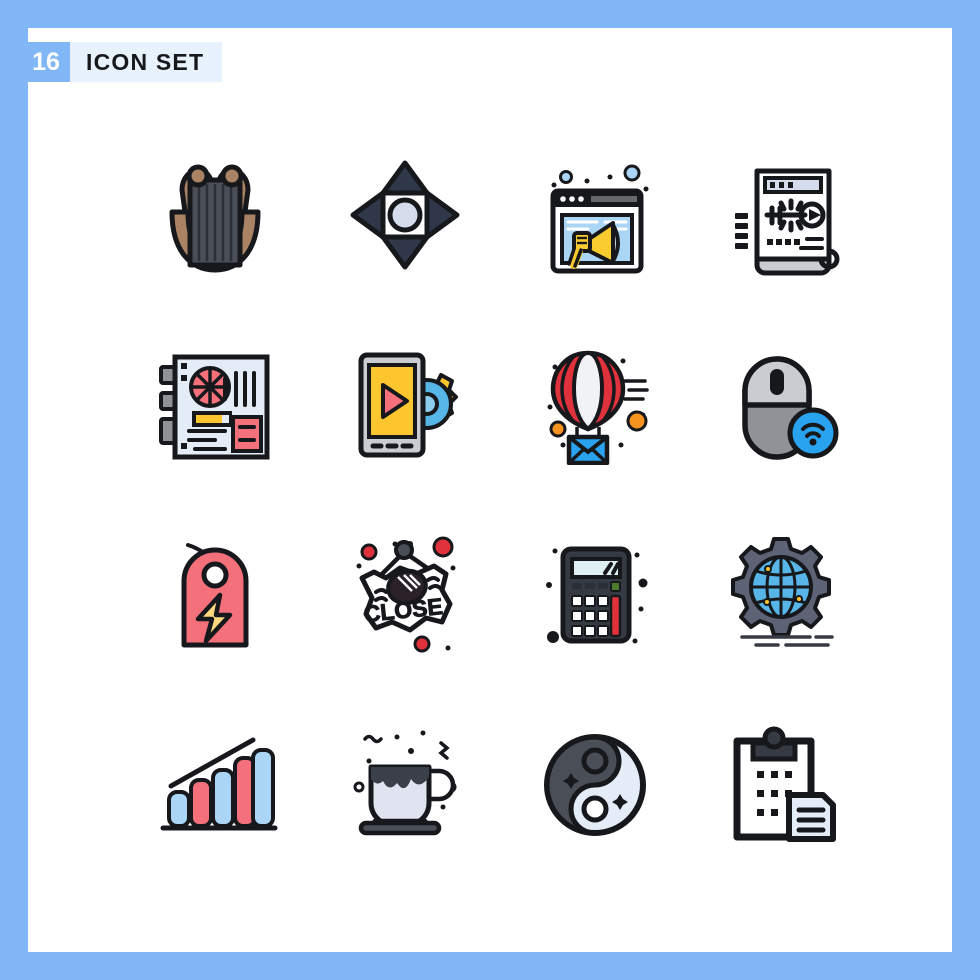 The width and height of the screenshot is (980, 980). I want to click on icon-cell-email-campaign, so click(595, 405).